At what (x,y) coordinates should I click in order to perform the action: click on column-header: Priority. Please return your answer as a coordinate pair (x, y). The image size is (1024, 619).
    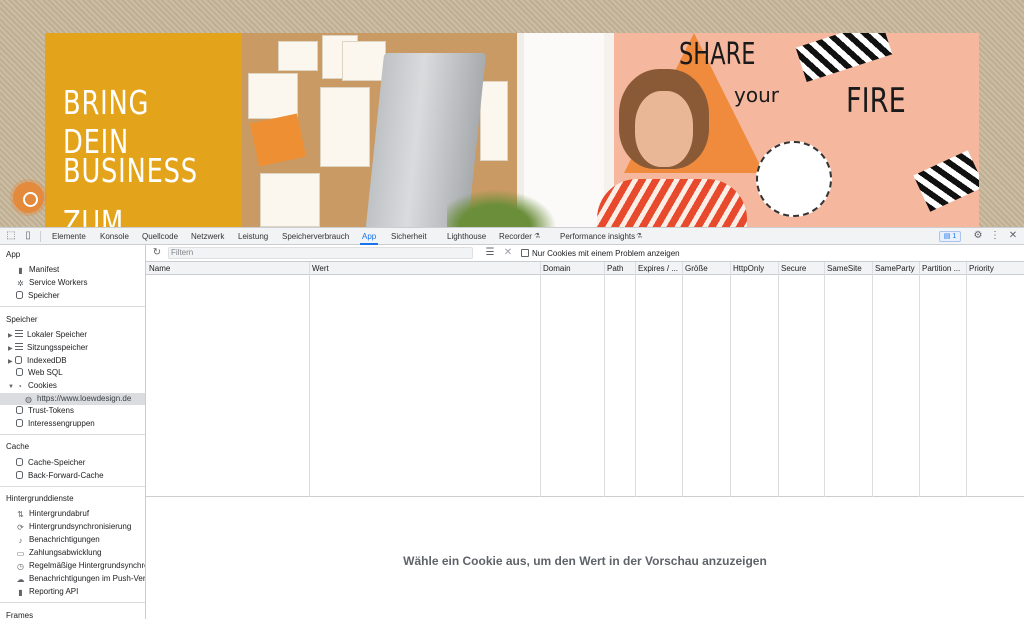
    Looking at the image, I should click on (995, 268).